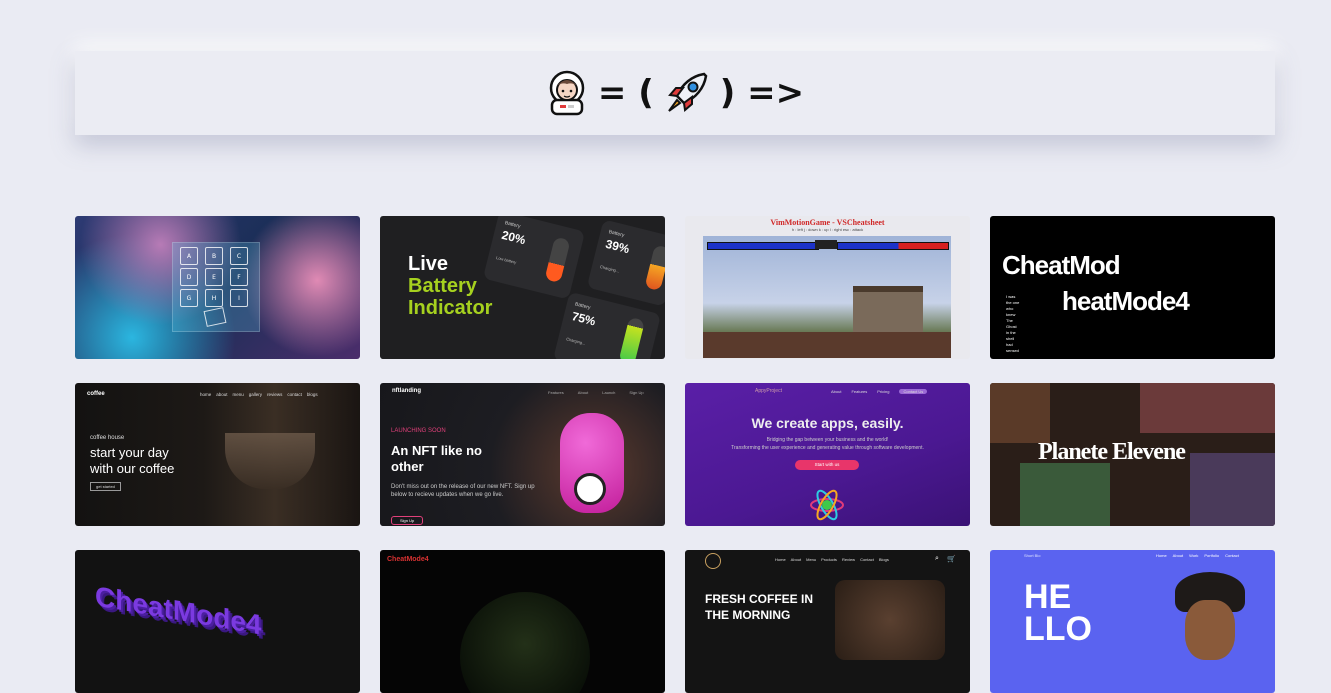  Describe the element at coordinates (239, 277) in the screenshot. I see `keypad-key: F` at that location.